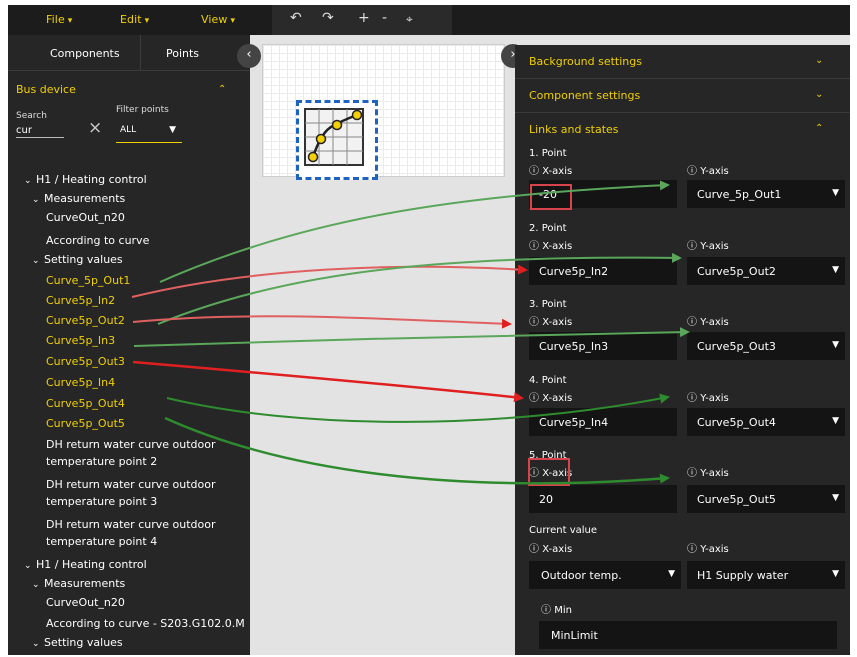 The width and height of the screenshot is (857, 657). What do you see at coordinates (296, 18) in the screenshot?
I see `undo-icon: ↶` at bounding box center [296, 18].